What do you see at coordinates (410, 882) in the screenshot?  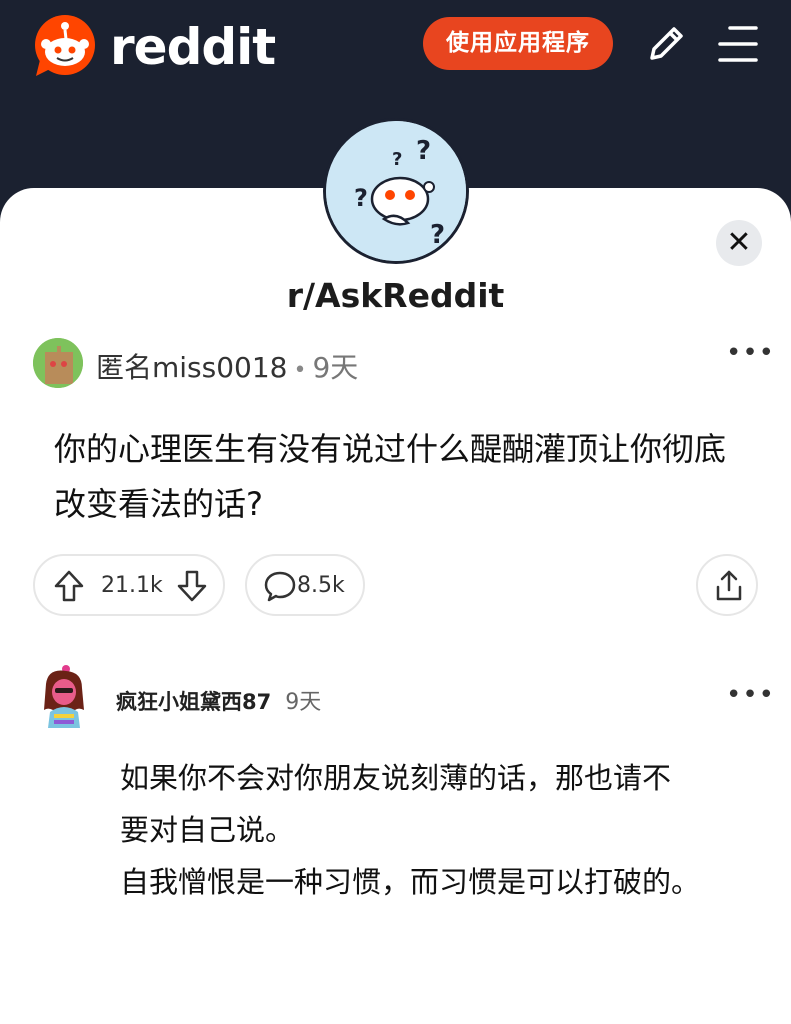 I see `comment-line: 自我憎恨是一种习惯，而习惯是可以打破的。` at bounding box center [410, 882].